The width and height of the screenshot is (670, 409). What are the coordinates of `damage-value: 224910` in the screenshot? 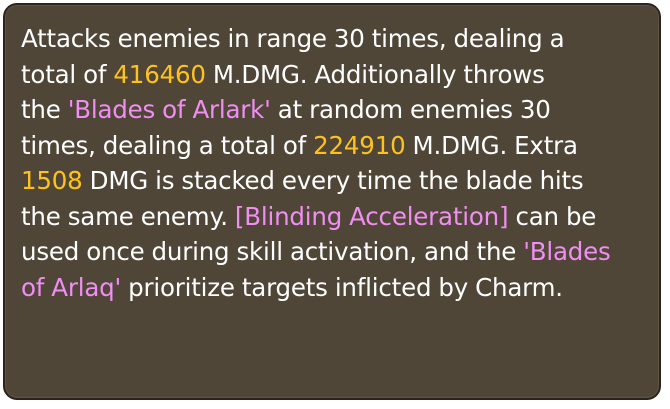 It's located at (359, 145).